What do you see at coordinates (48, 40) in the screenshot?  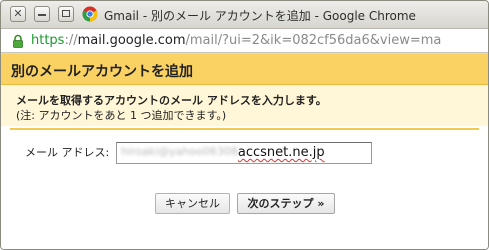 I see `url-scheme: https` at bounding box center [48, 40].